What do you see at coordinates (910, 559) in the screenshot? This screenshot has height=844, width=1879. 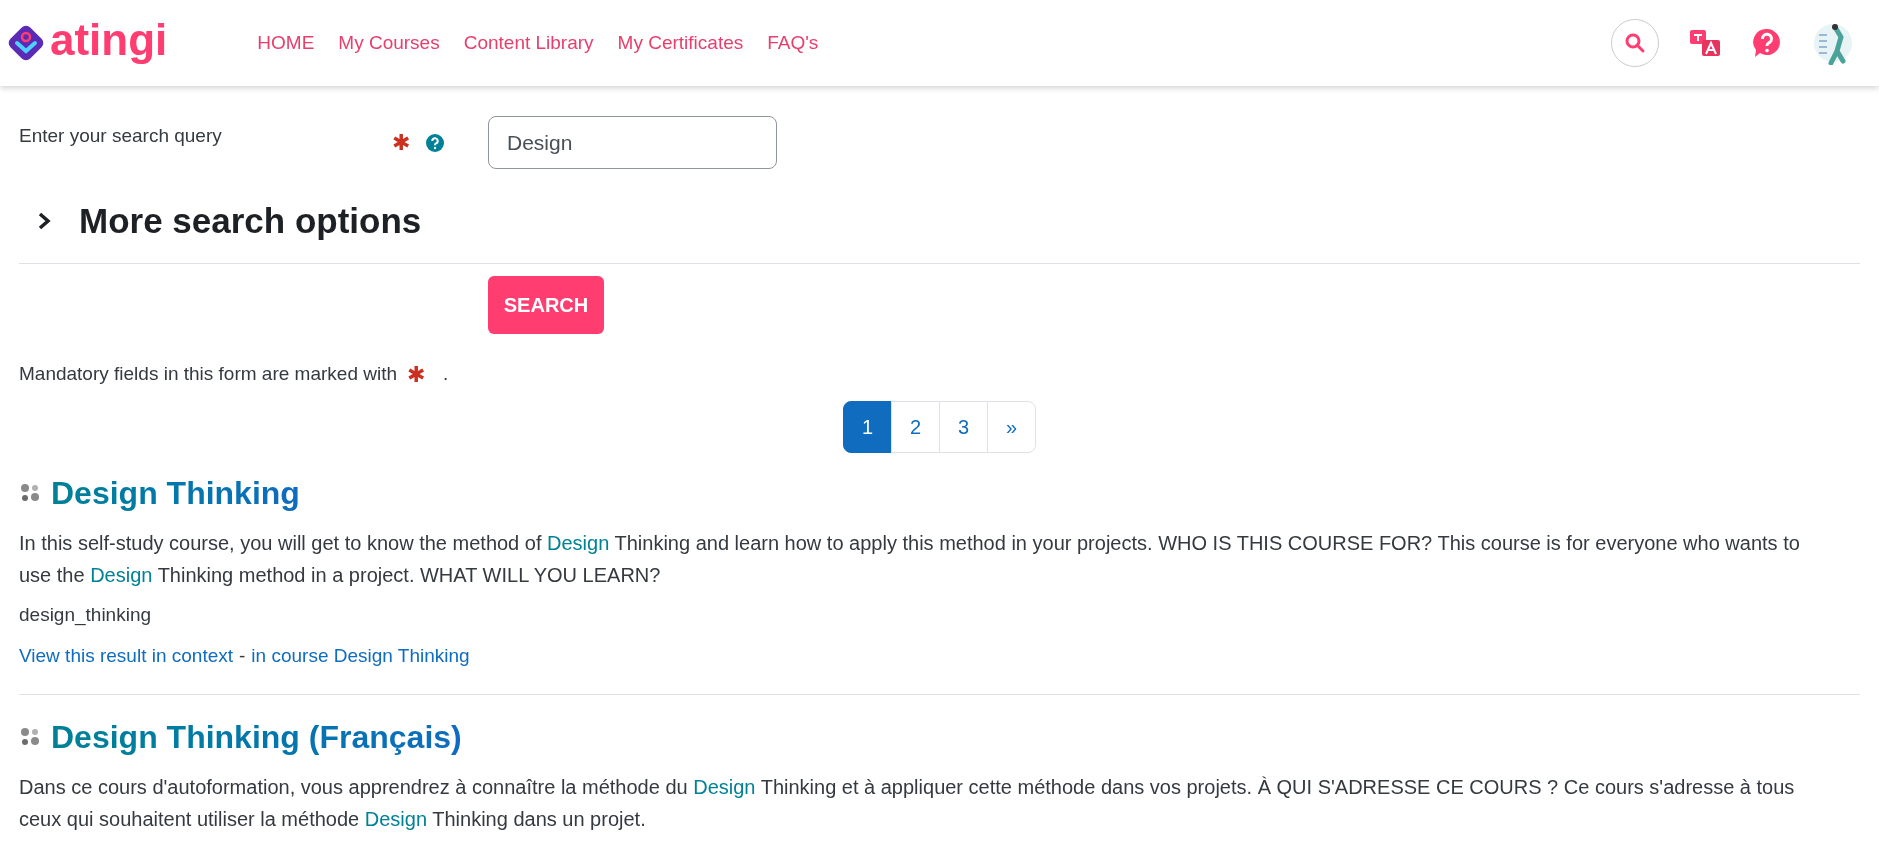 I see `result-description: In this self-study course, you will get to know the method of Design Thinking and learn how to apply this method in your projects. WHO IS THIS COURSE FOR? This course is for everyone who wants to use the Design Thinking method in a project. WHAT WILL YOU LEARN?` at bounding box center [910, 559].